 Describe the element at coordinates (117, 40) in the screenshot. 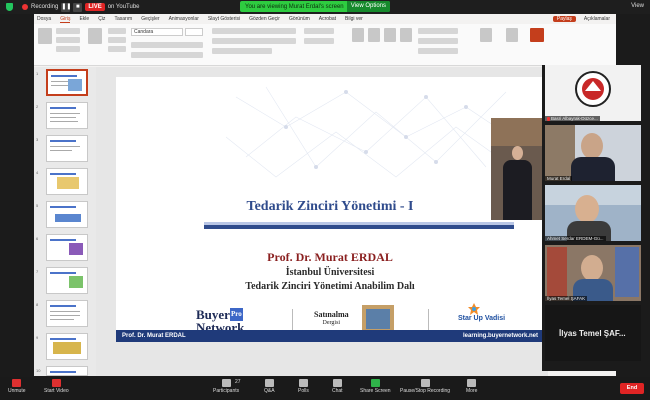

I see `reset-button` at that location.